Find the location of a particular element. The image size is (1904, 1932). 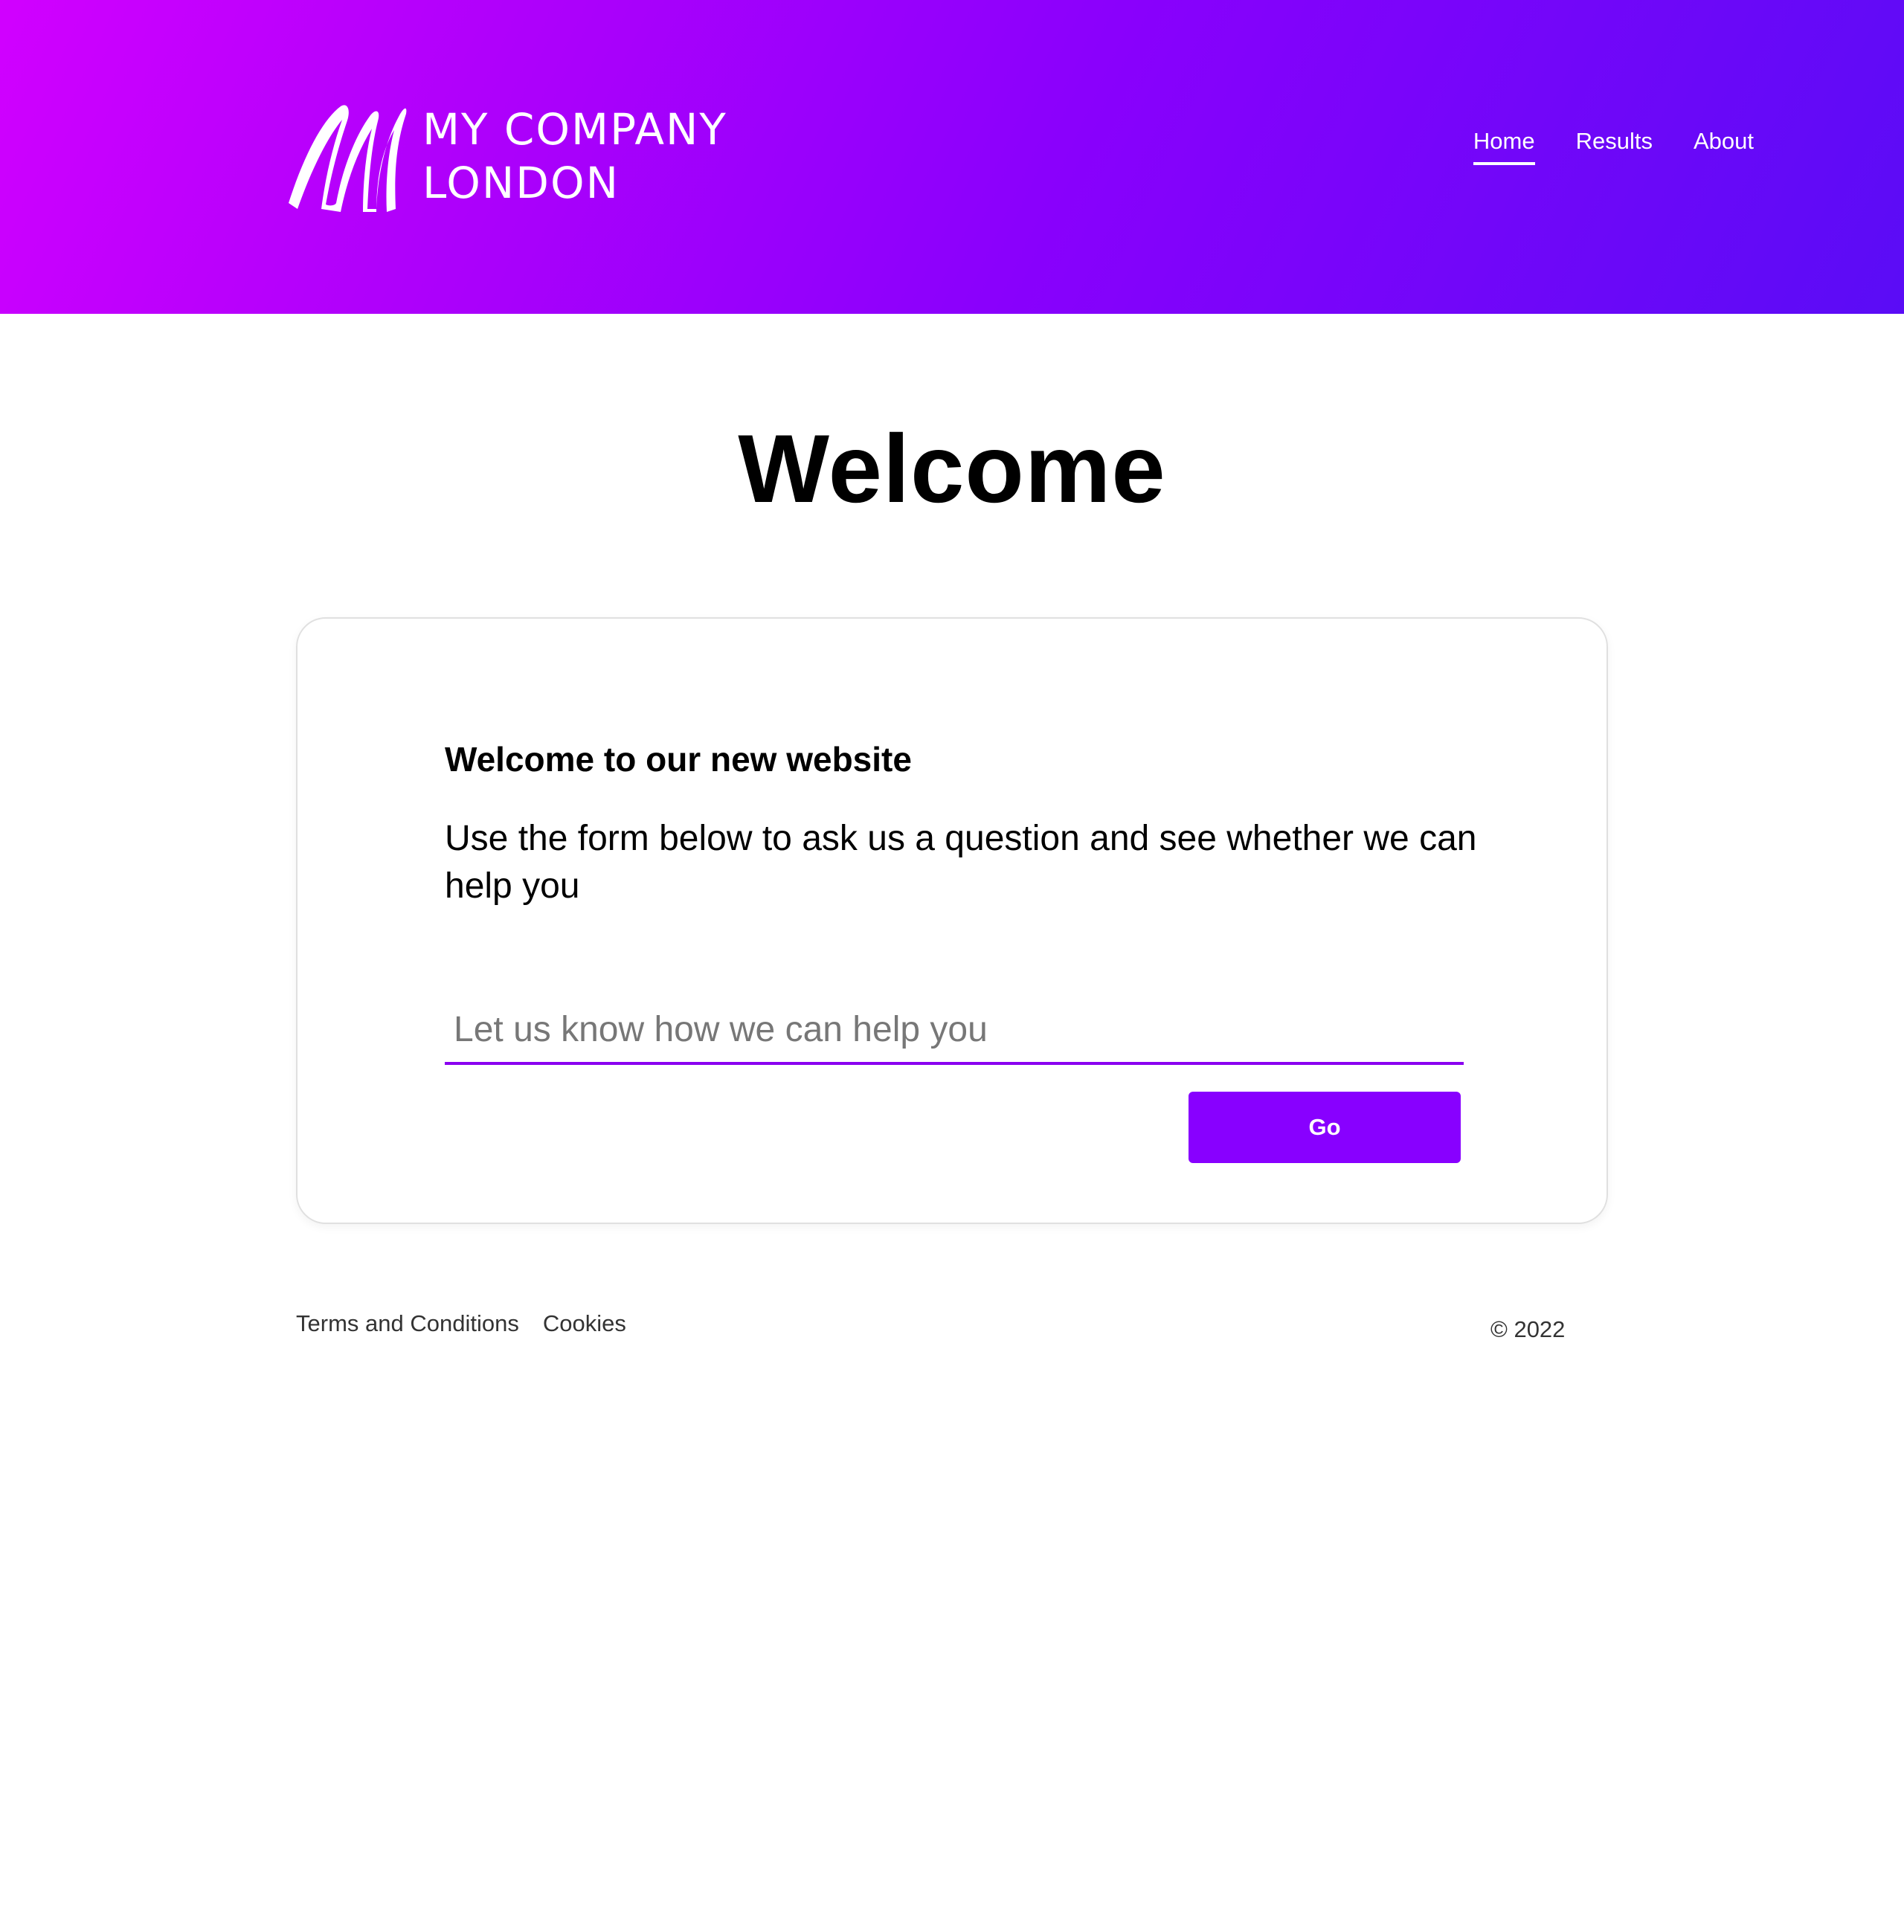

copyright-text: © 2022 is located at coordinates (1528, 1329).